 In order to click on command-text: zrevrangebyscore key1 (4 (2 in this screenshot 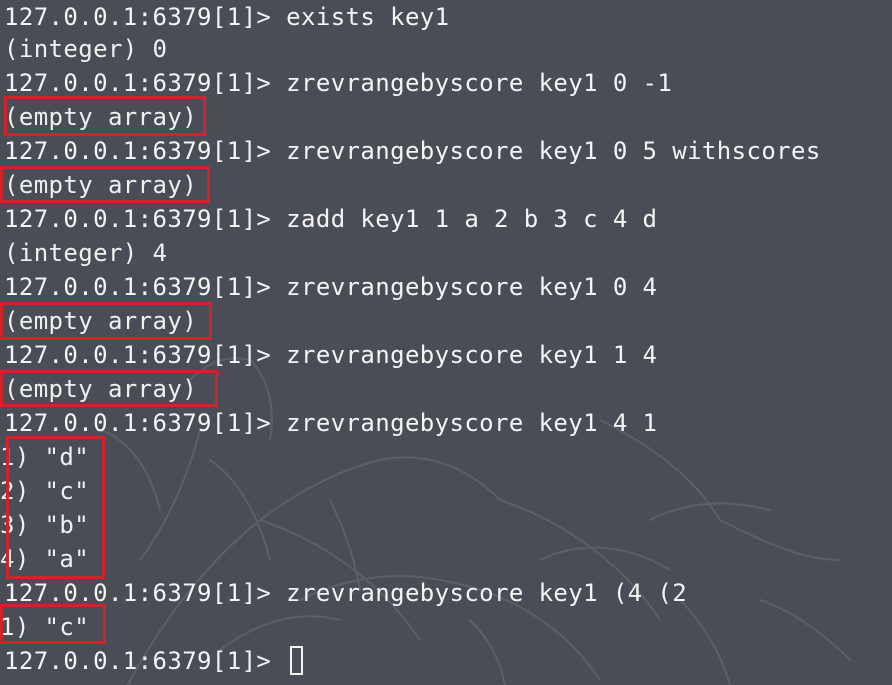, I will do `click(479, 593)`.